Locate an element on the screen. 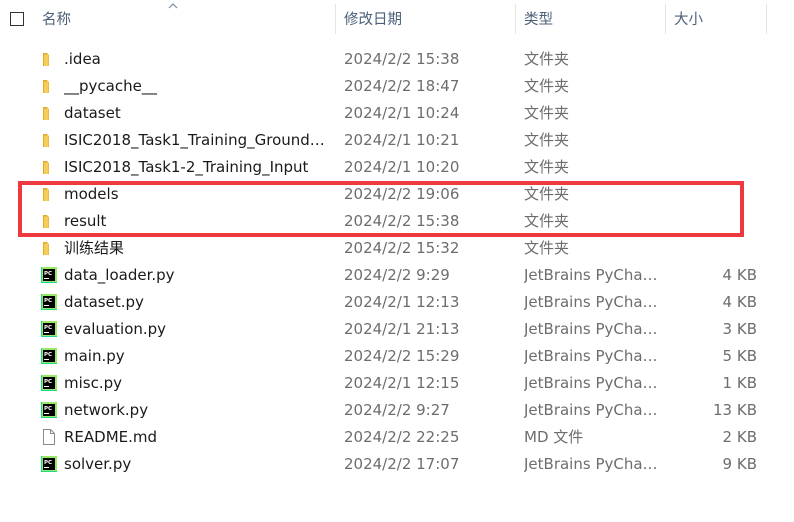 Image resolution: width=794 pixels, height=522 pixels. file-size: 1 KB is located at coordinates (739, 383).